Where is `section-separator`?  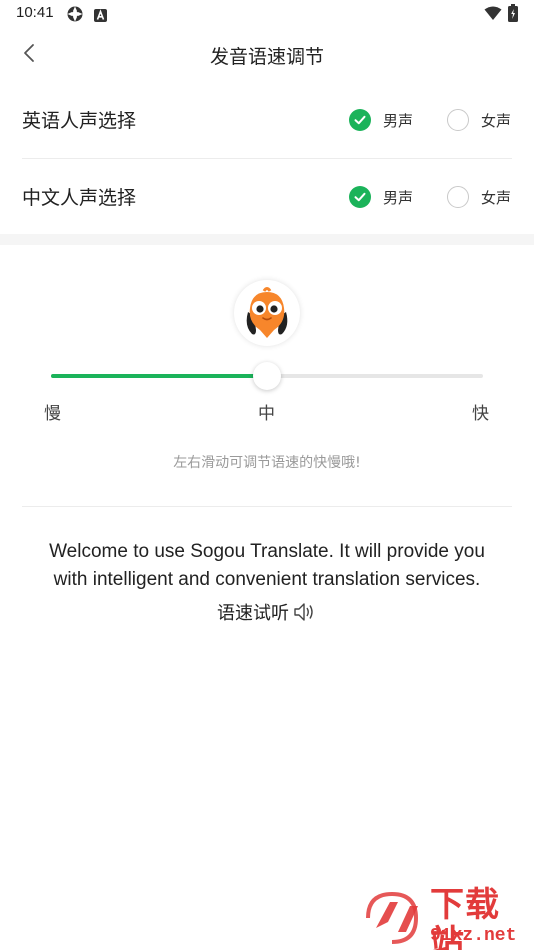 section-separator is located at coordinates (267, 239).